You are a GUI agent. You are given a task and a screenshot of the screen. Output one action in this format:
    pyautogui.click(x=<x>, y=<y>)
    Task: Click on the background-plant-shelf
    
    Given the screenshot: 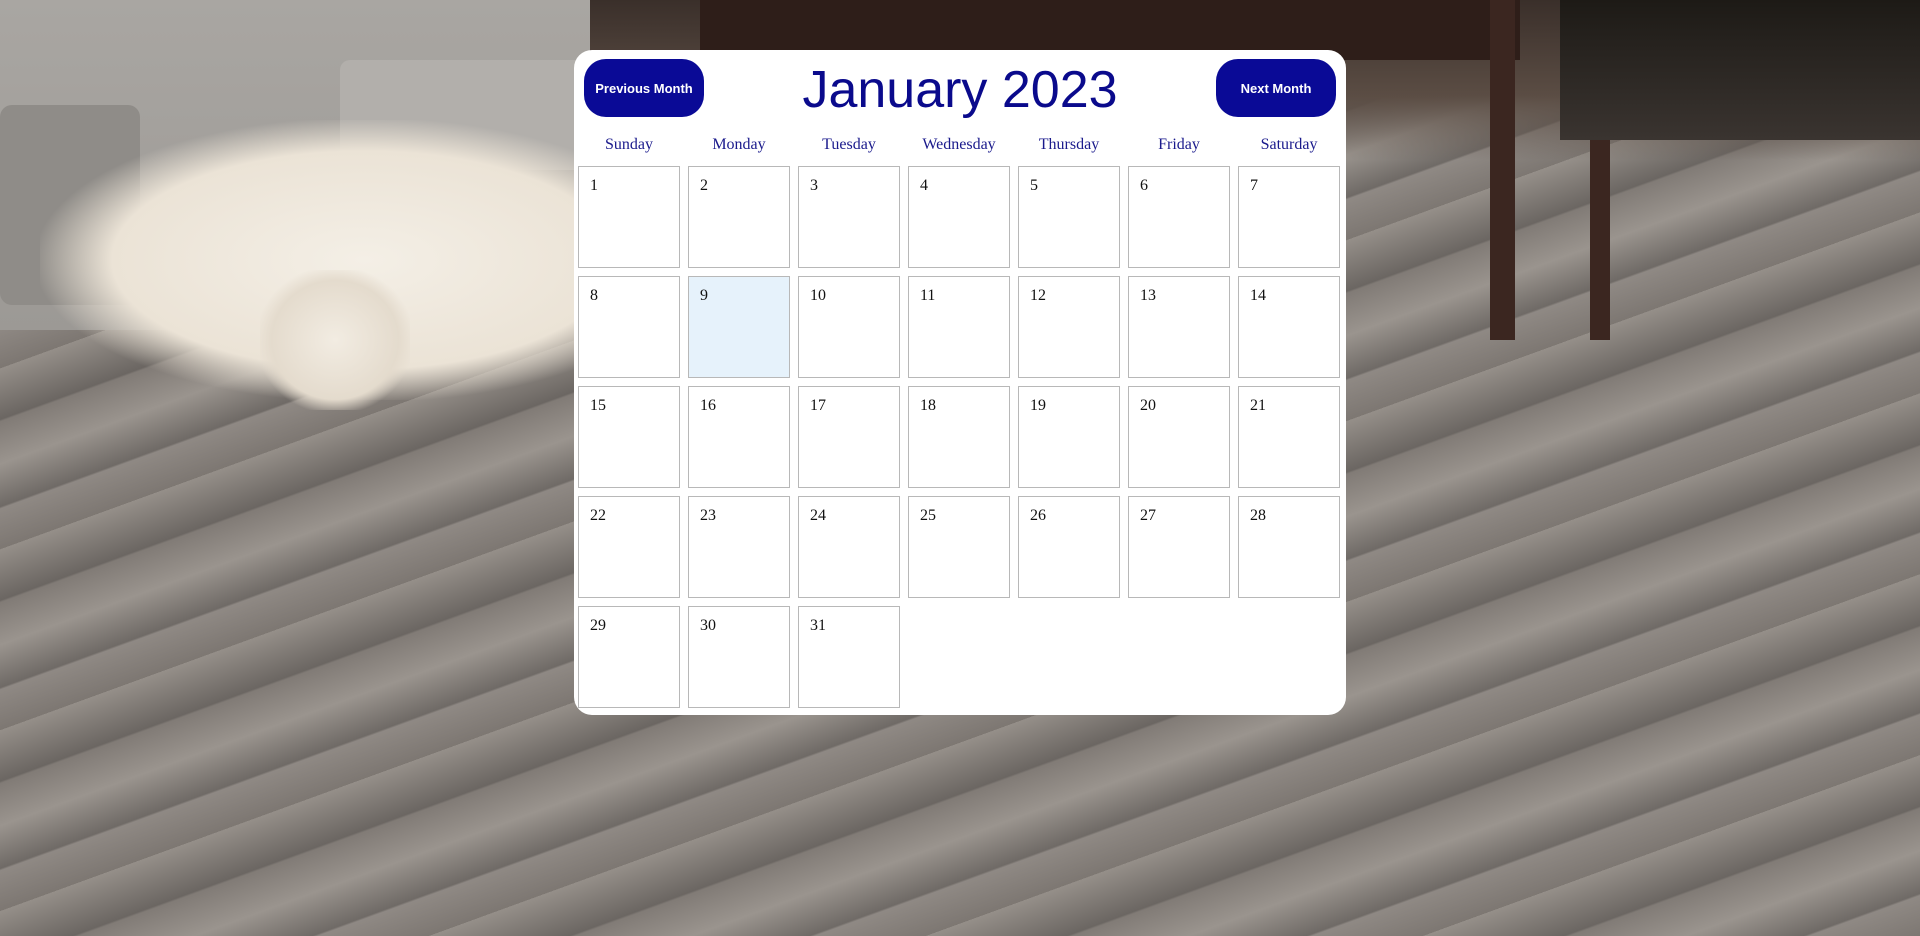 What is the action you would take?
    pyautogui.click(x=1740, y=70)
    